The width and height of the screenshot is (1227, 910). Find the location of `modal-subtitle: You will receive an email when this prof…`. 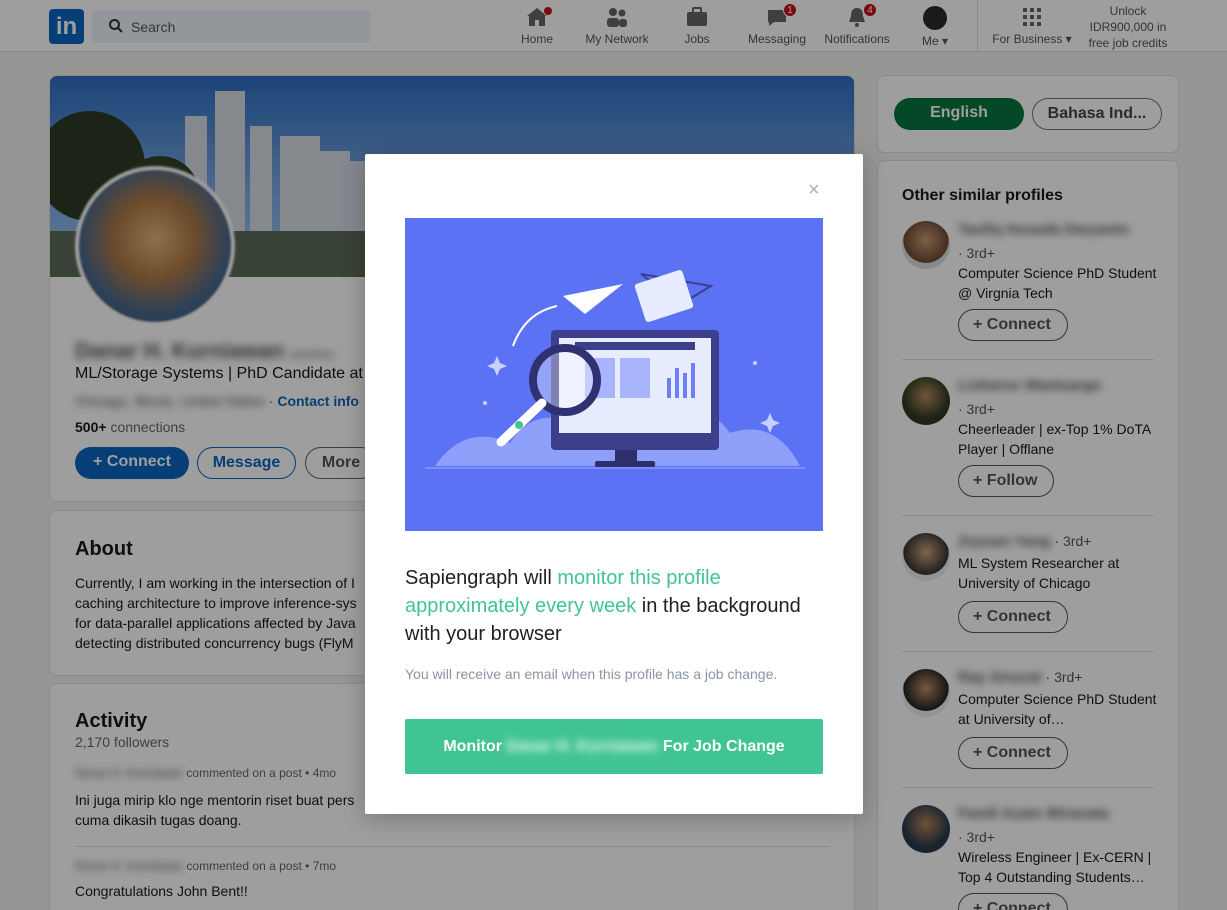

modal-subtitle: You will receive an email when this prof… is located at coordinates (591, 674).